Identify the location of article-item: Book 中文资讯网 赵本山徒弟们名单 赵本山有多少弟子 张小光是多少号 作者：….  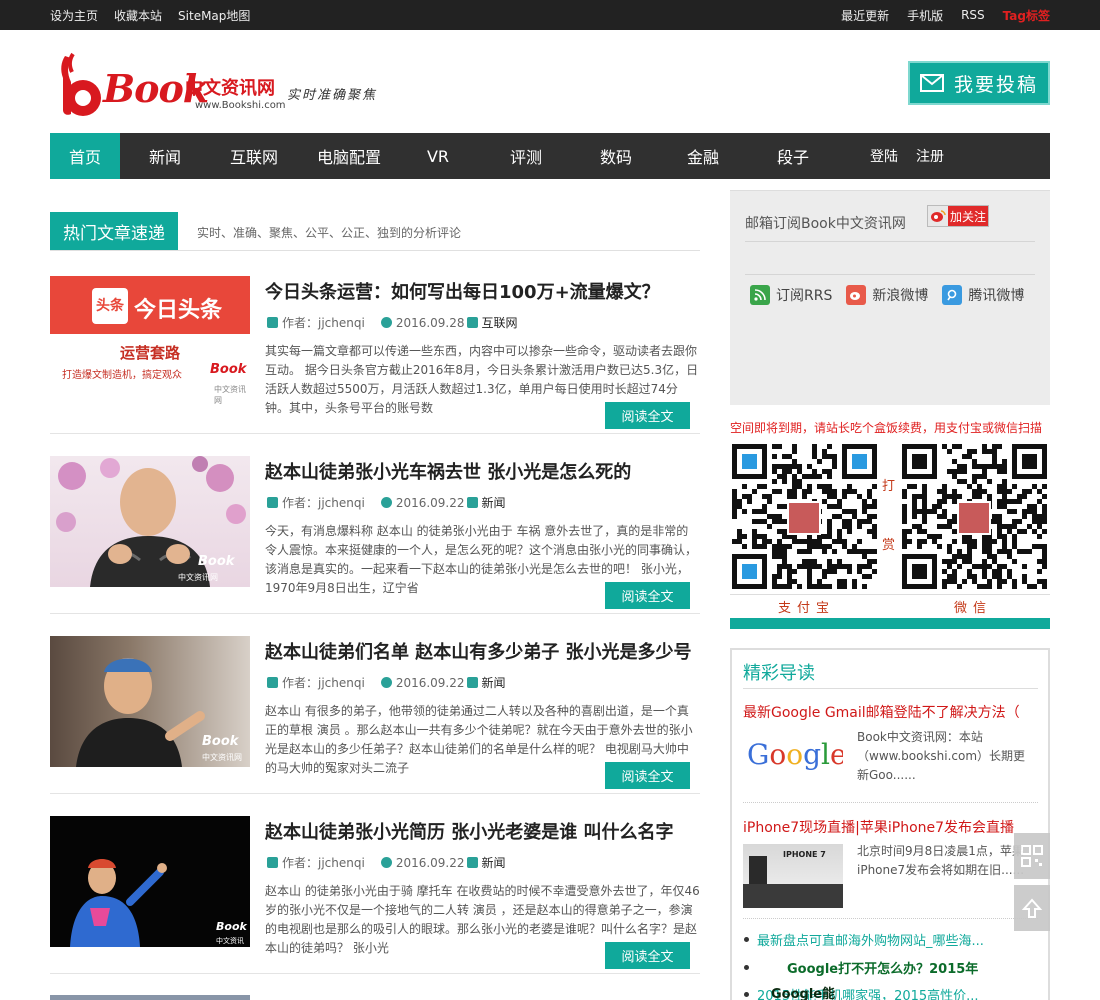
(375, 716).